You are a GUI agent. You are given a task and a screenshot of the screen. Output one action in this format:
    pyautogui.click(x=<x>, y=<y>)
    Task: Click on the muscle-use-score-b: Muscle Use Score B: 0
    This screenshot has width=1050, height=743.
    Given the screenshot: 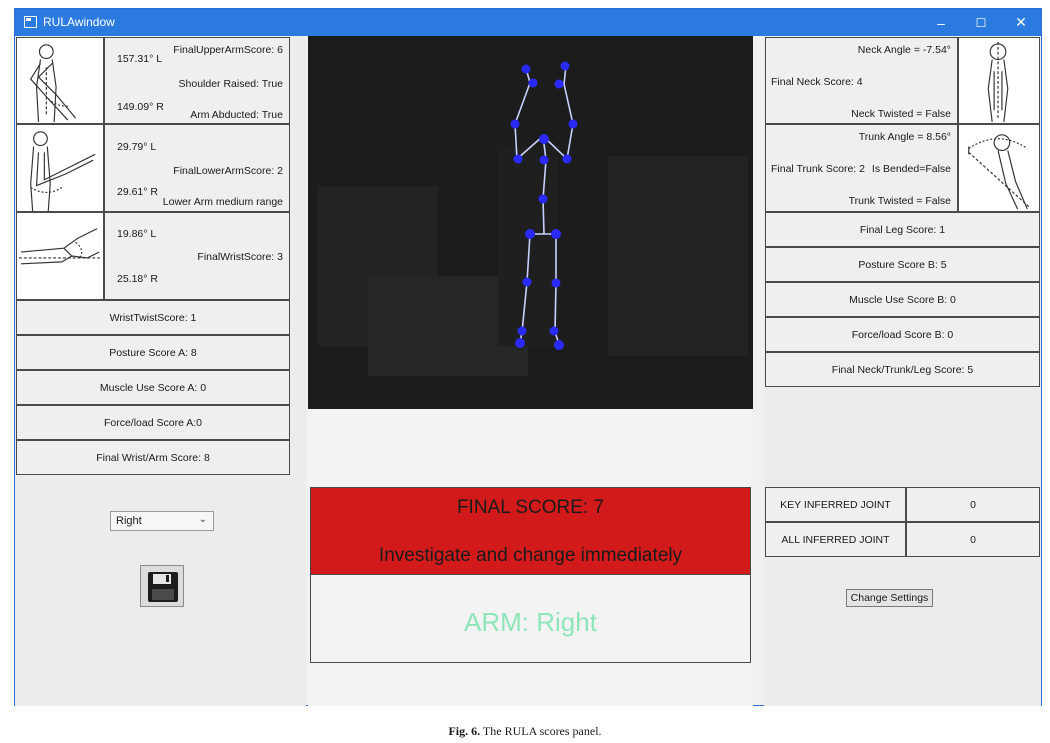 What is the action you would take?
    pyautogui.click(x=902, y=299)
    